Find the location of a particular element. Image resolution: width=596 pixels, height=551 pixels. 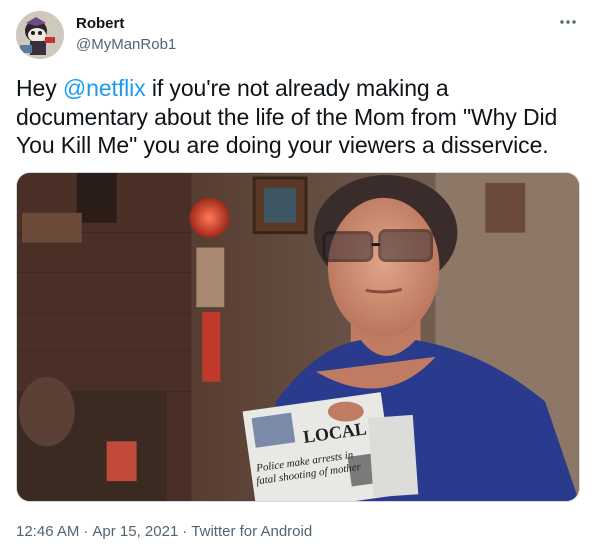

tweet-date: Apr 15, 2021 is located at coordinates (135, 531).